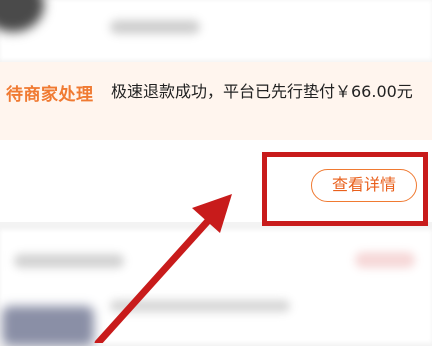 The image size is (432, 346). I want to click on refund-status-message: 极速退款成功，平台已先行垫付￥66.00元, so click(262, 91).